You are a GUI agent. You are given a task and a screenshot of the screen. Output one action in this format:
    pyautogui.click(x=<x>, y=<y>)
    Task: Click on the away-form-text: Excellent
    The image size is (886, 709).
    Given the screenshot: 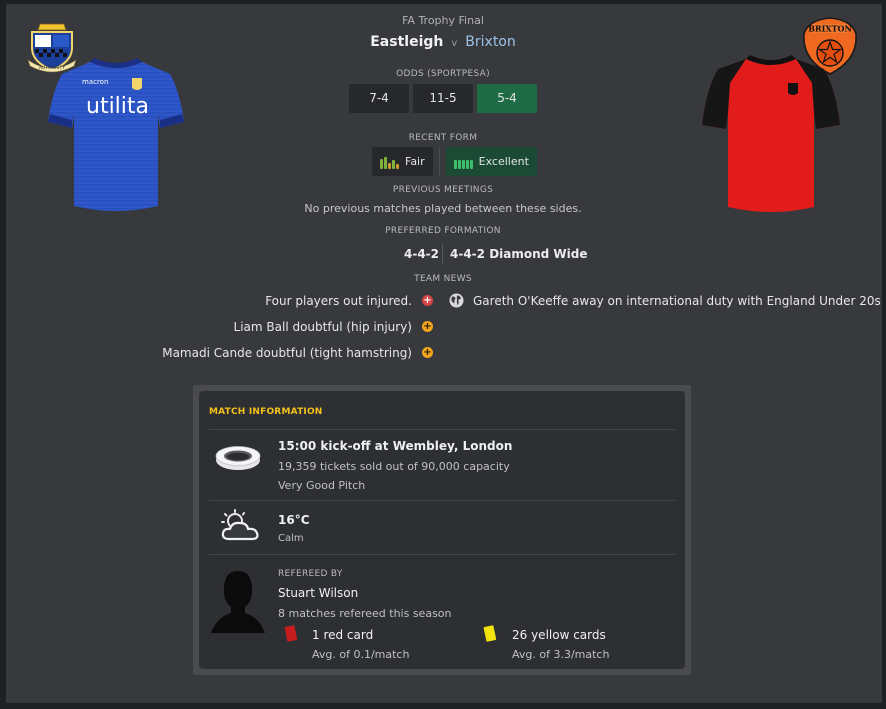 What is the action you would take?
    pyautogui.click(x=503, y=161)
    